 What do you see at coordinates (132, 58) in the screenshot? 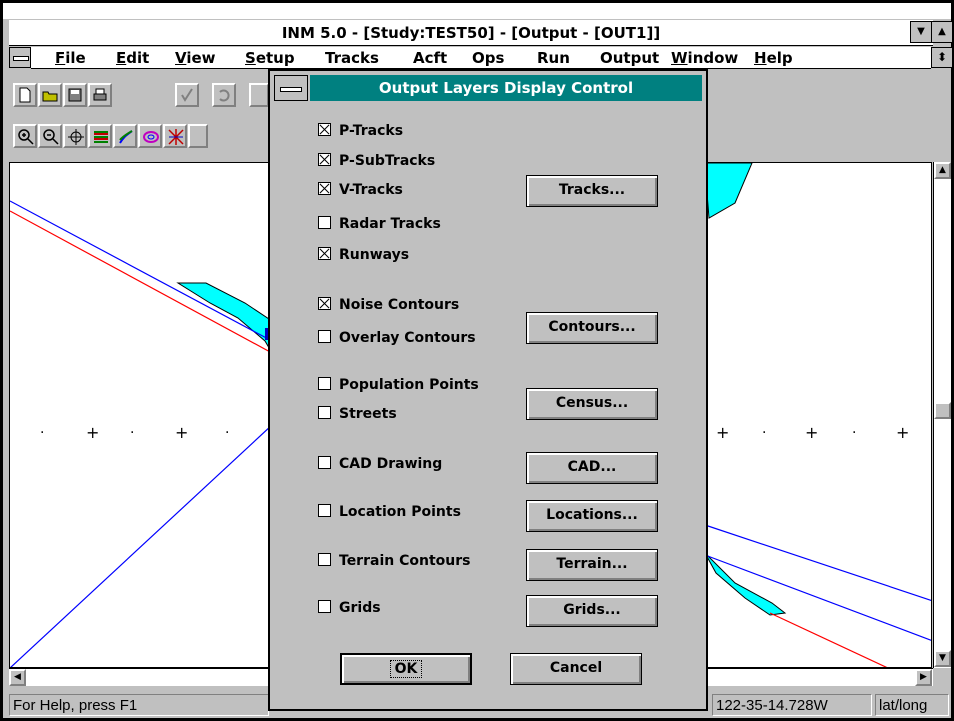
I see `menu-edit: Edit` at bounding box center [132, 58].